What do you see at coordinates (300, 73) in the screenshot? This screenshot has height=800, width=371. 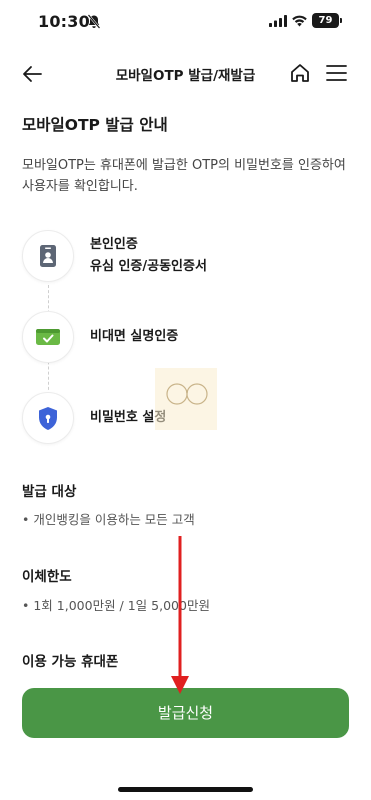 I see `home-icon` at bounding box center [300, 73].